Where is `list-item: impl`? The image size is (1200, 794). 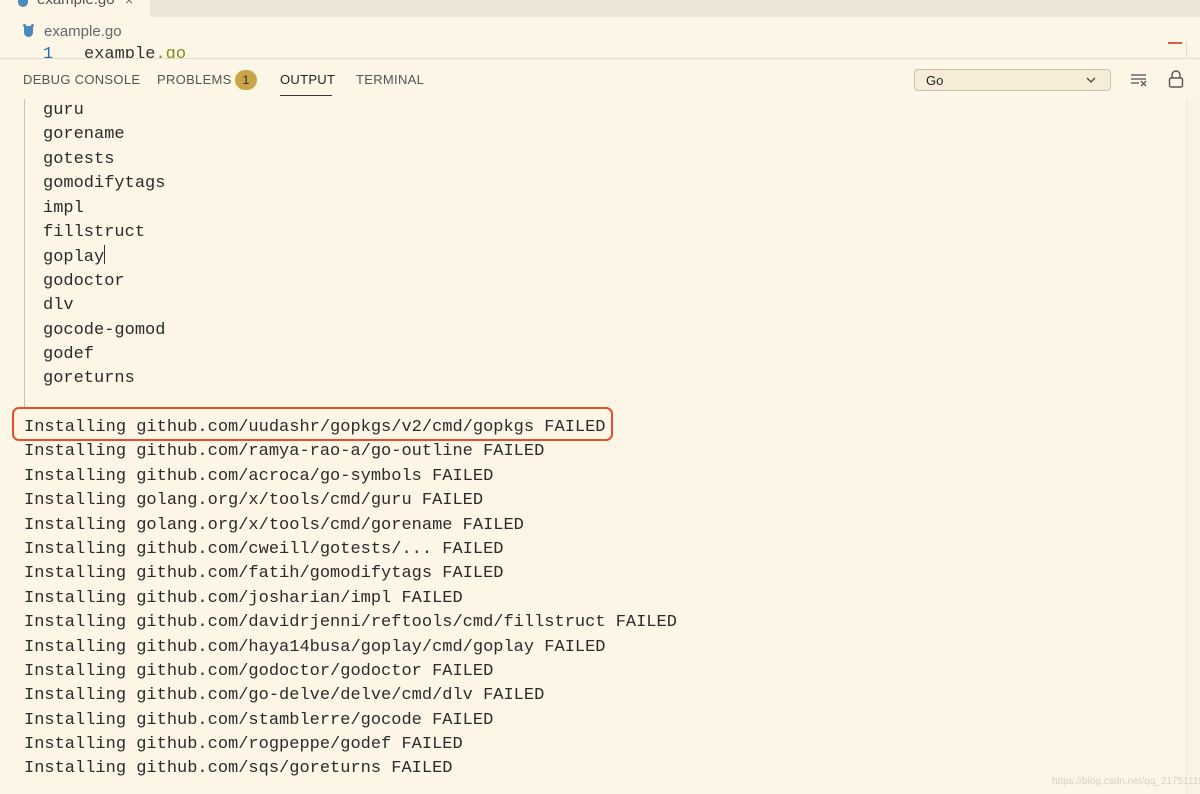 list-item: impl is located at coordinates (63, 208).